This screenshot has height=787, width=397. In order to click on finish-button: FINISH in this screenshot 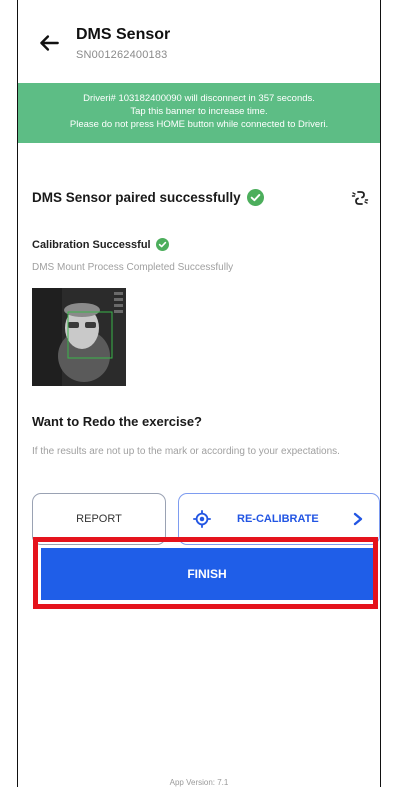, I will do `click(207, 574)`.